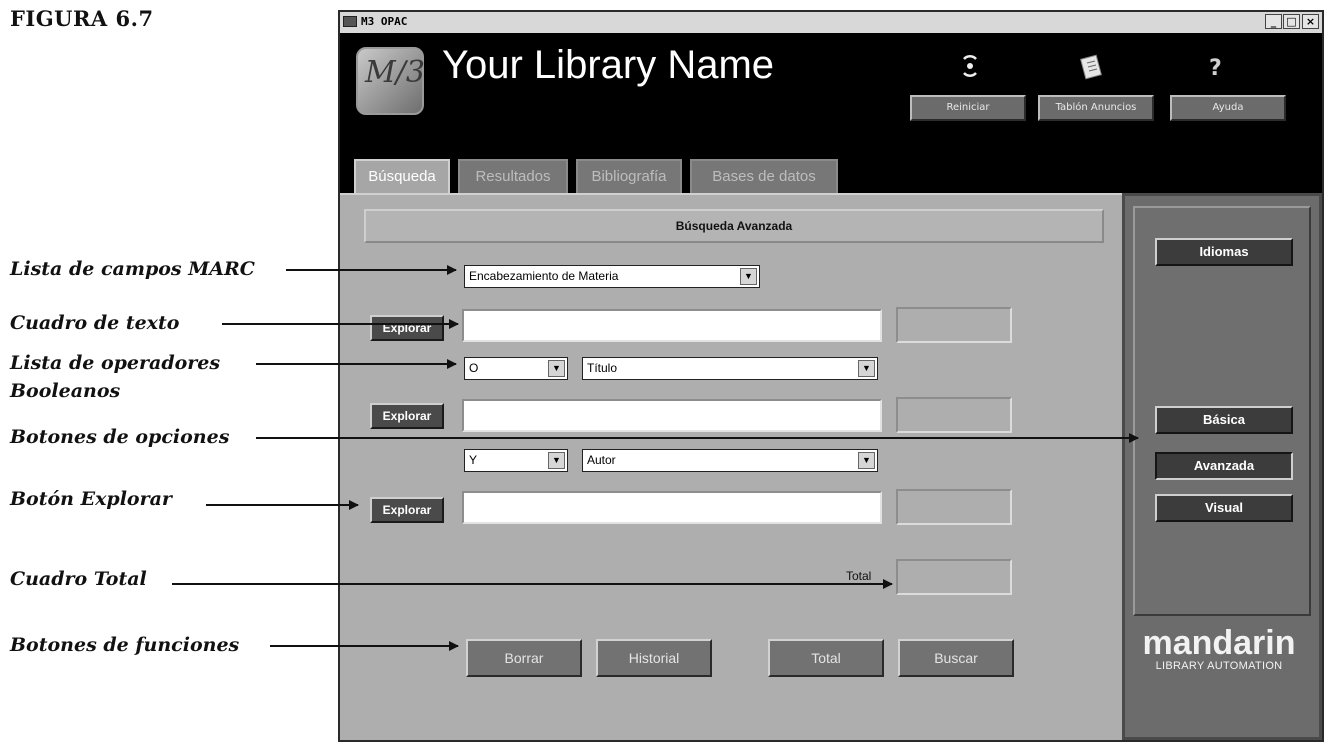  I want to click on tab-busqueda: Búsqueda, so click(402, 177).